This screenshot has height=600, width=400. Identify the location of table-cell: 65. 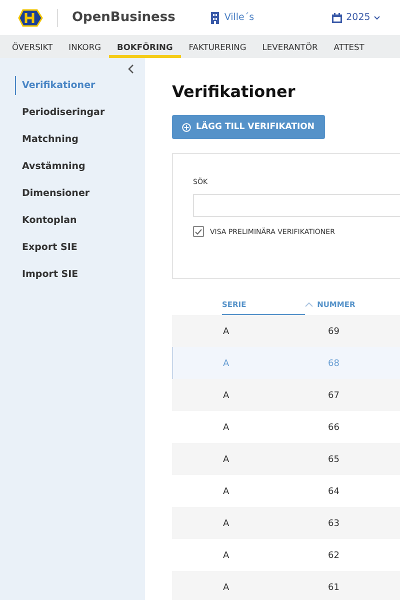
(334, 459).